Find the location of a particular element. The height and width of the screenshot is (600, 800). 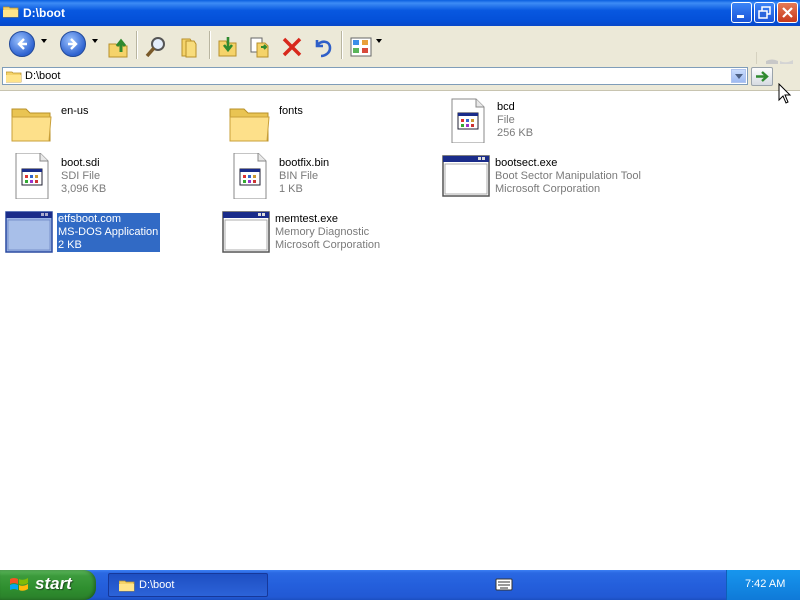

close-icon is located at coordinates (787, 12).